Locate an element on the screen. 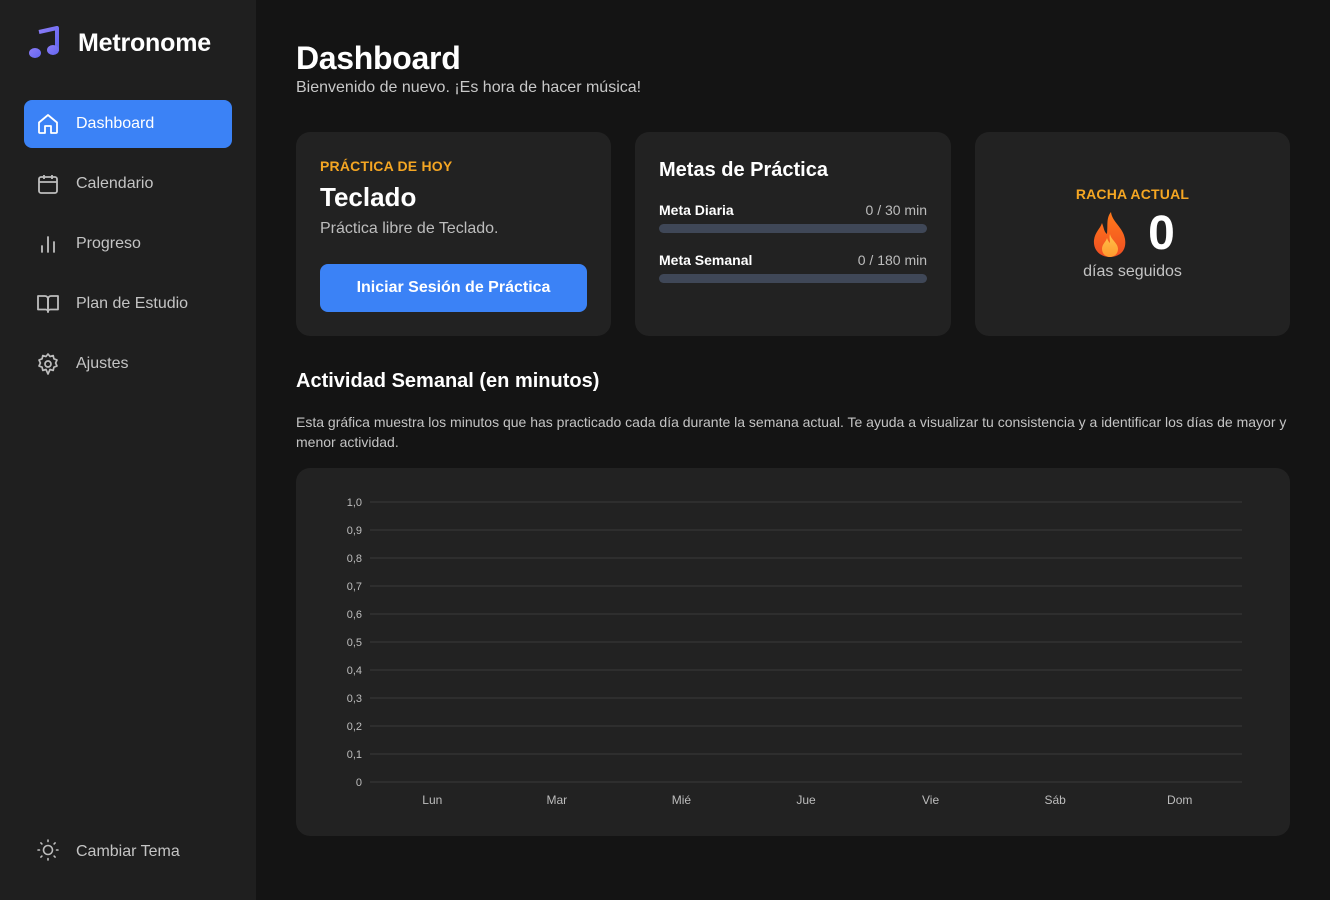 The image size is (1330, 900). app-name: Metronome is located at coordinates (144, 42).